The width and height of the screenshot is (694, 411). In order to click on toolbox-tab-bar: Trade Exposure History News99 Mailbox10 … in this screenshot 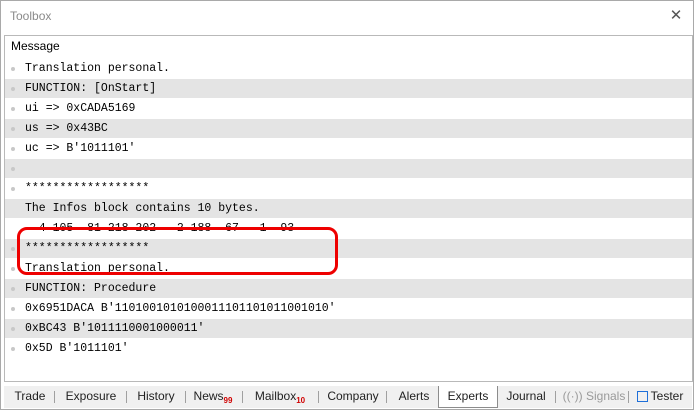, I will do `click(348, 397)`.